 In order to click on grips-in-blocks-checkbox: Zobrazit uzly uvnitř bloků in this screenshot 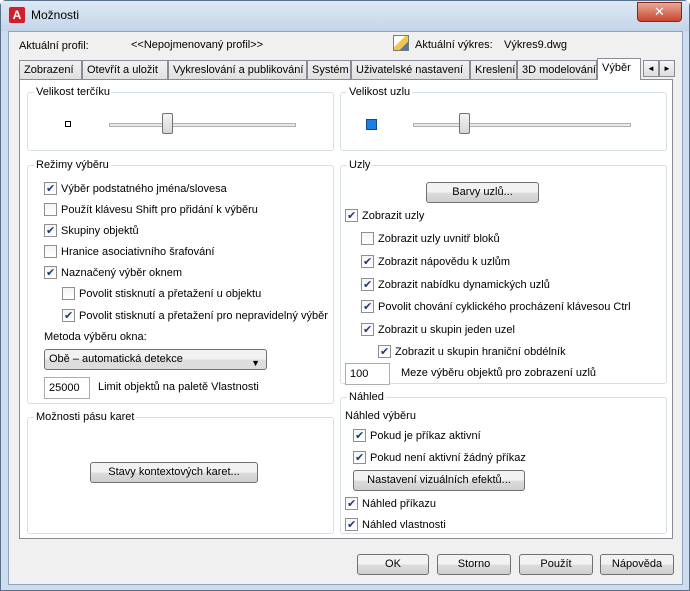, I will do `click(430, 239)`.